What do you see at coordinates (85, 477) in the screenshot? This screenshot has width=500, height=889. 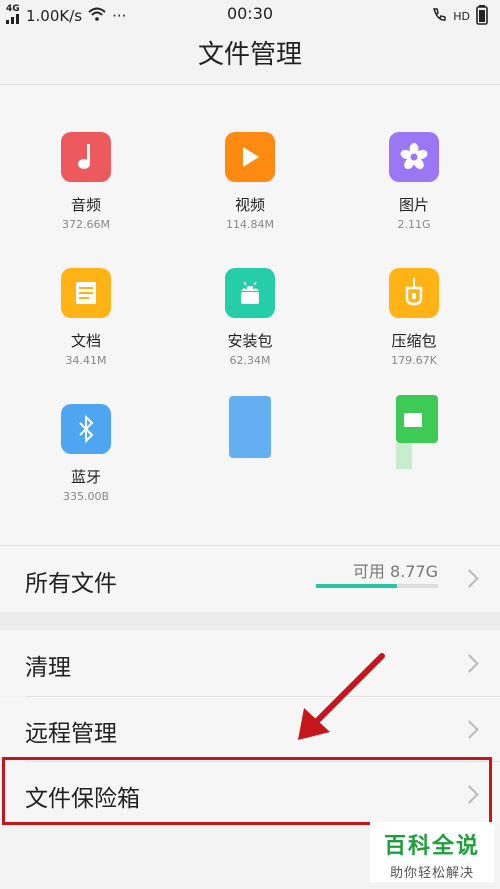 I see `category-label: 蓝牙` at bounding box center [85, 477].